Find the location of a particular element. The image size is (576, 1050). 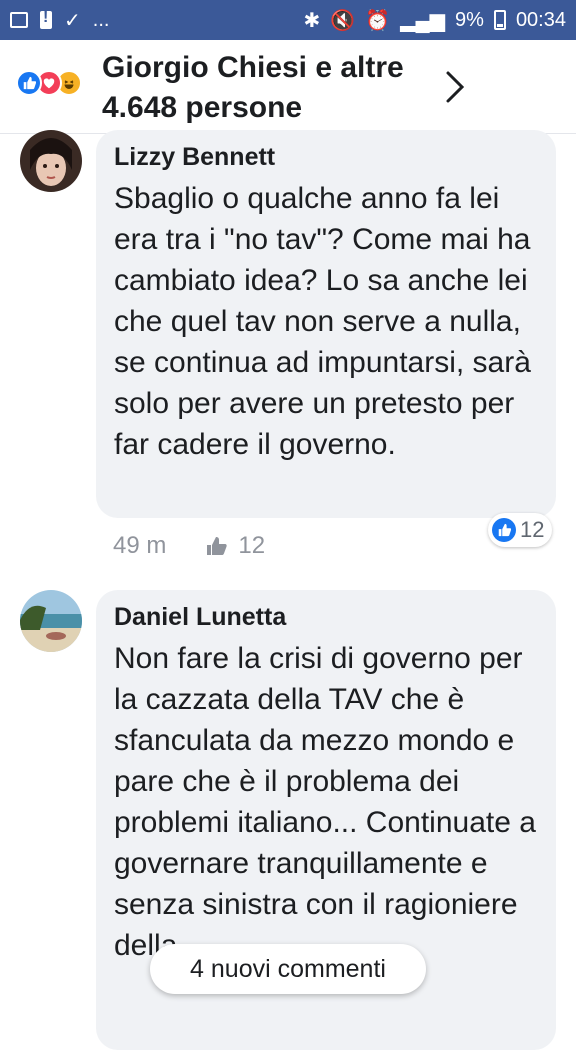

reaction-icons is located at coordinates (49, 83).